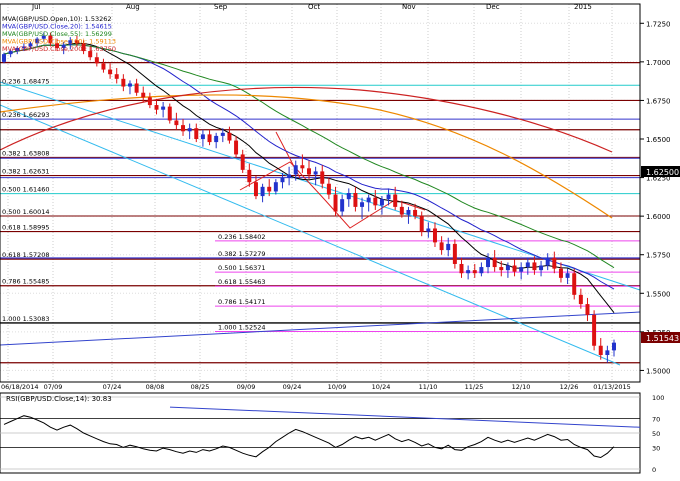  What do you see at coordinates (242, 268) in the screenshot?
I see `fib-label-11: 0.500 1.56371` at bounding box center [242, 268].